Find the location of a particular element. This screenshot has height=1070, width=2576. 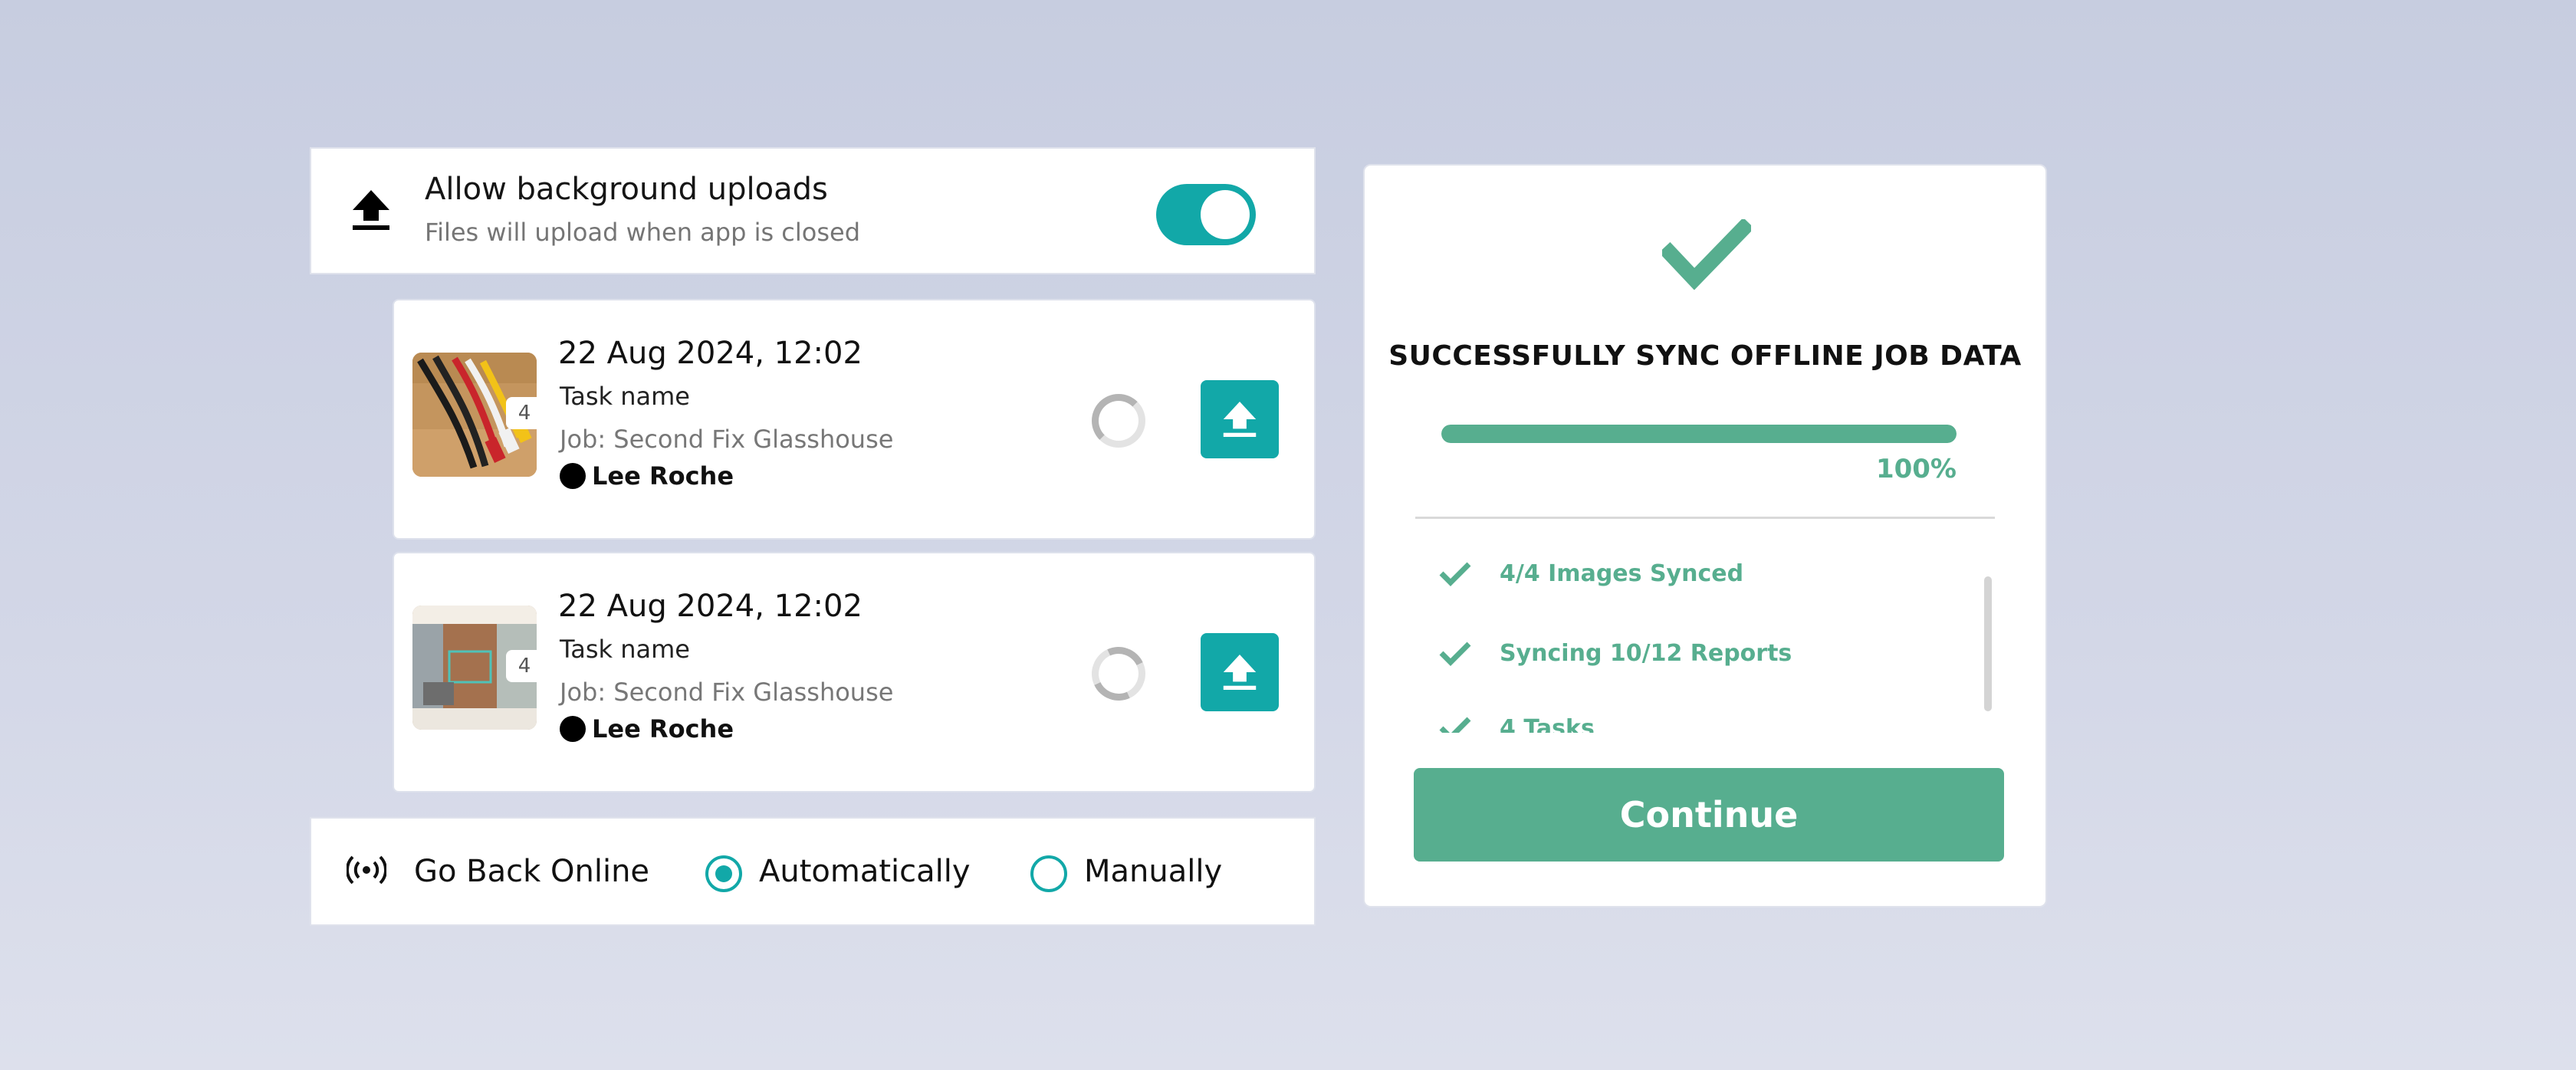

go-back-online-label: Go Back Online is located at coordinates (532, 872).